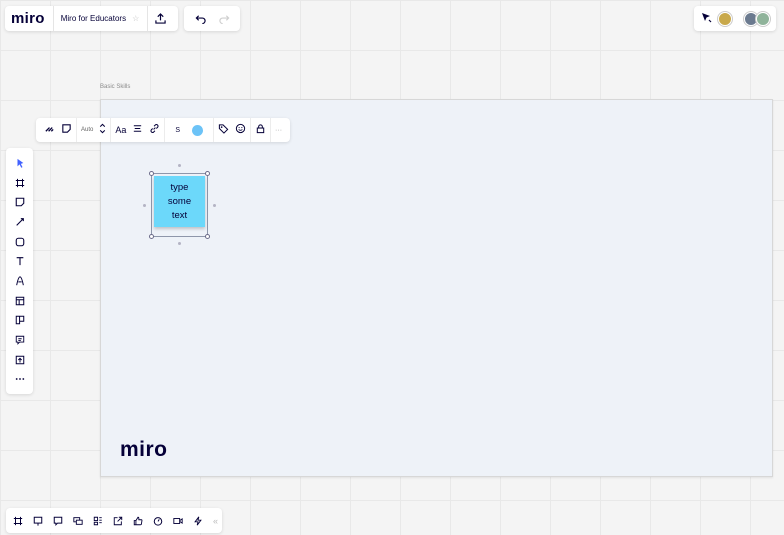  I want to click on left-toolbar, so click(19, 271).